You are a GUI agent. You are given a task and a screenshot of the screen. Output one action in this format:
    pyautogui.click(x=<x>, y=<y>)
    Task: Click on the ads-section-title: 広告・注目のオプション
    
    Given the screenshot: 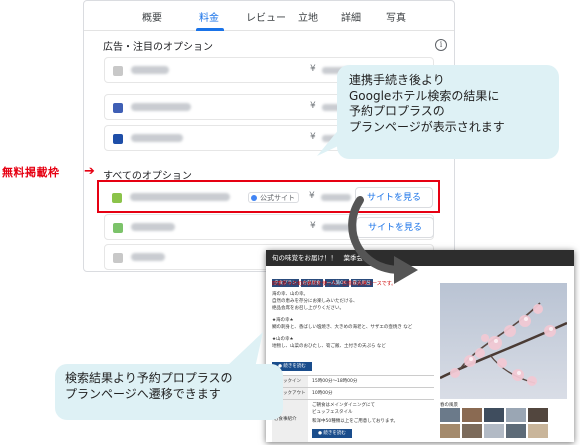 What is the action you would take?
    pyautogui.click(x=158, y=47)
    